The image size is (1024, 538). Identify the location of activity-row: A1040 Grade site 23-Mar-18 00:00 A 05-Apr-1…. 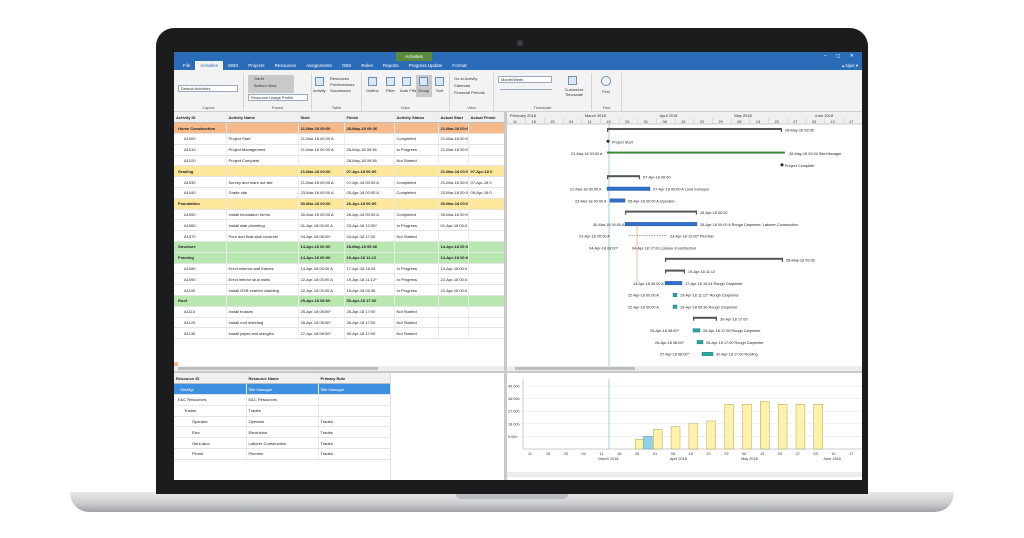
(339, 193).